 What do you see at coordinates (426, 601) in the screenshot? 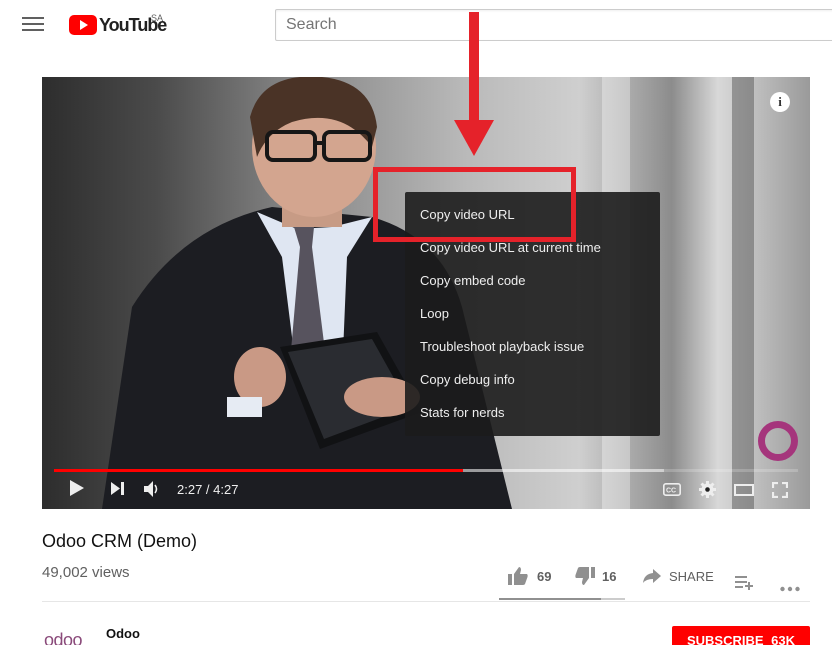
I see `divider` at bounding box center [426, 601].